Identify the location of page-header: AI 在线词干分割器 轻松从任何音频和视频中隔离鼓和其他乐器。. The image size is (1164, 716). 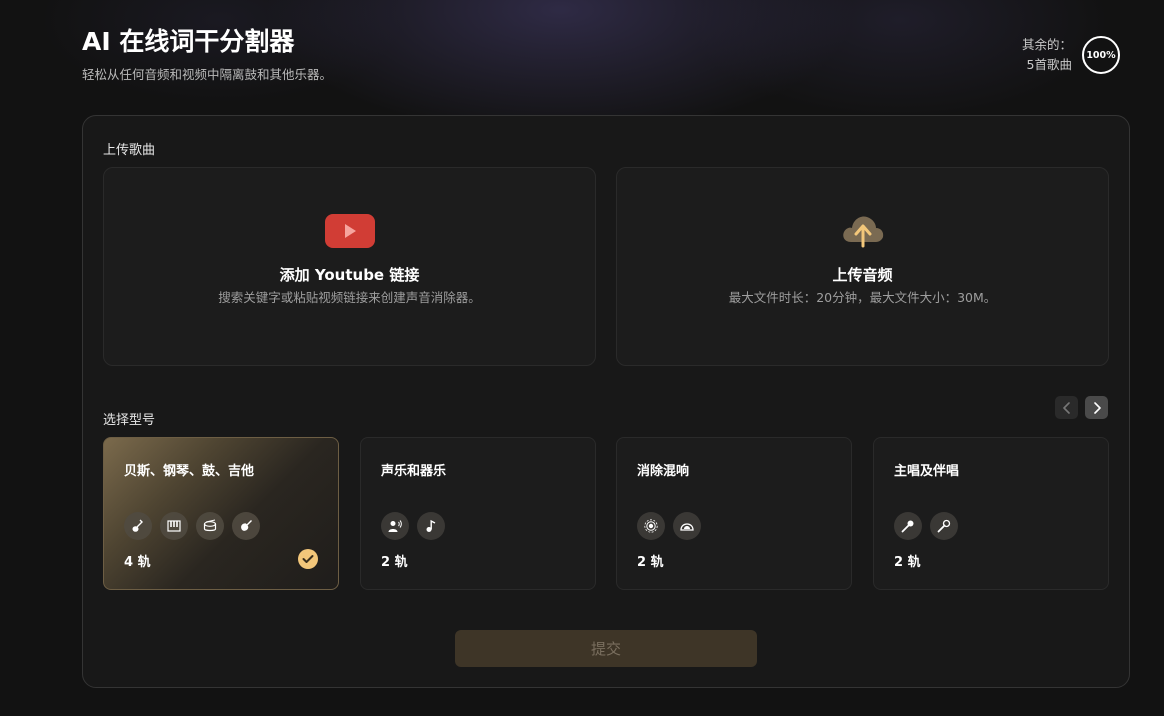
(207, 54).